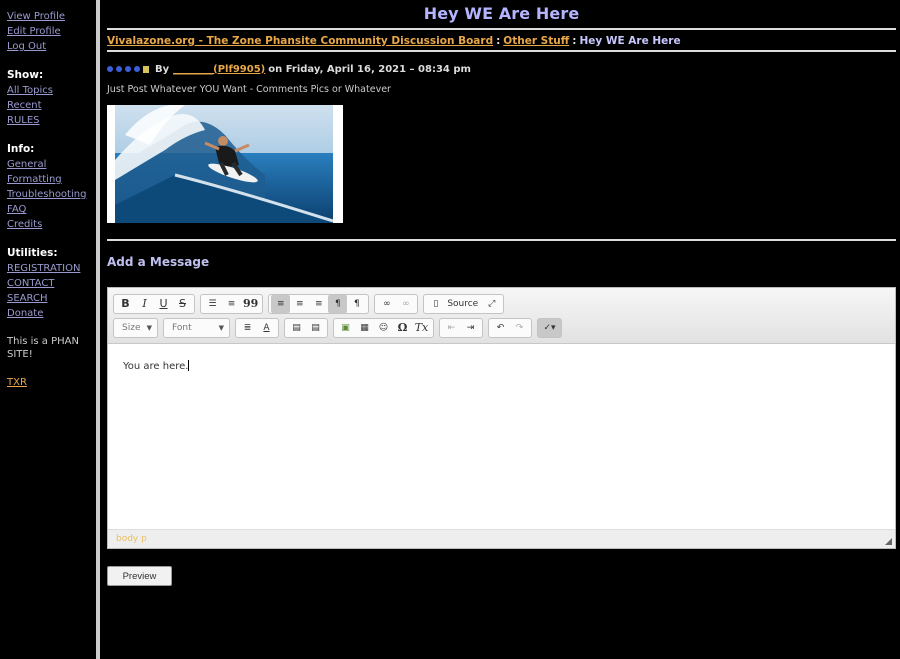 The height and width of the screenshot is (659, 900). Describe the element at coordinates (196, 327) in the screenshot. I see `font-family-select: Font ▼` at that location.